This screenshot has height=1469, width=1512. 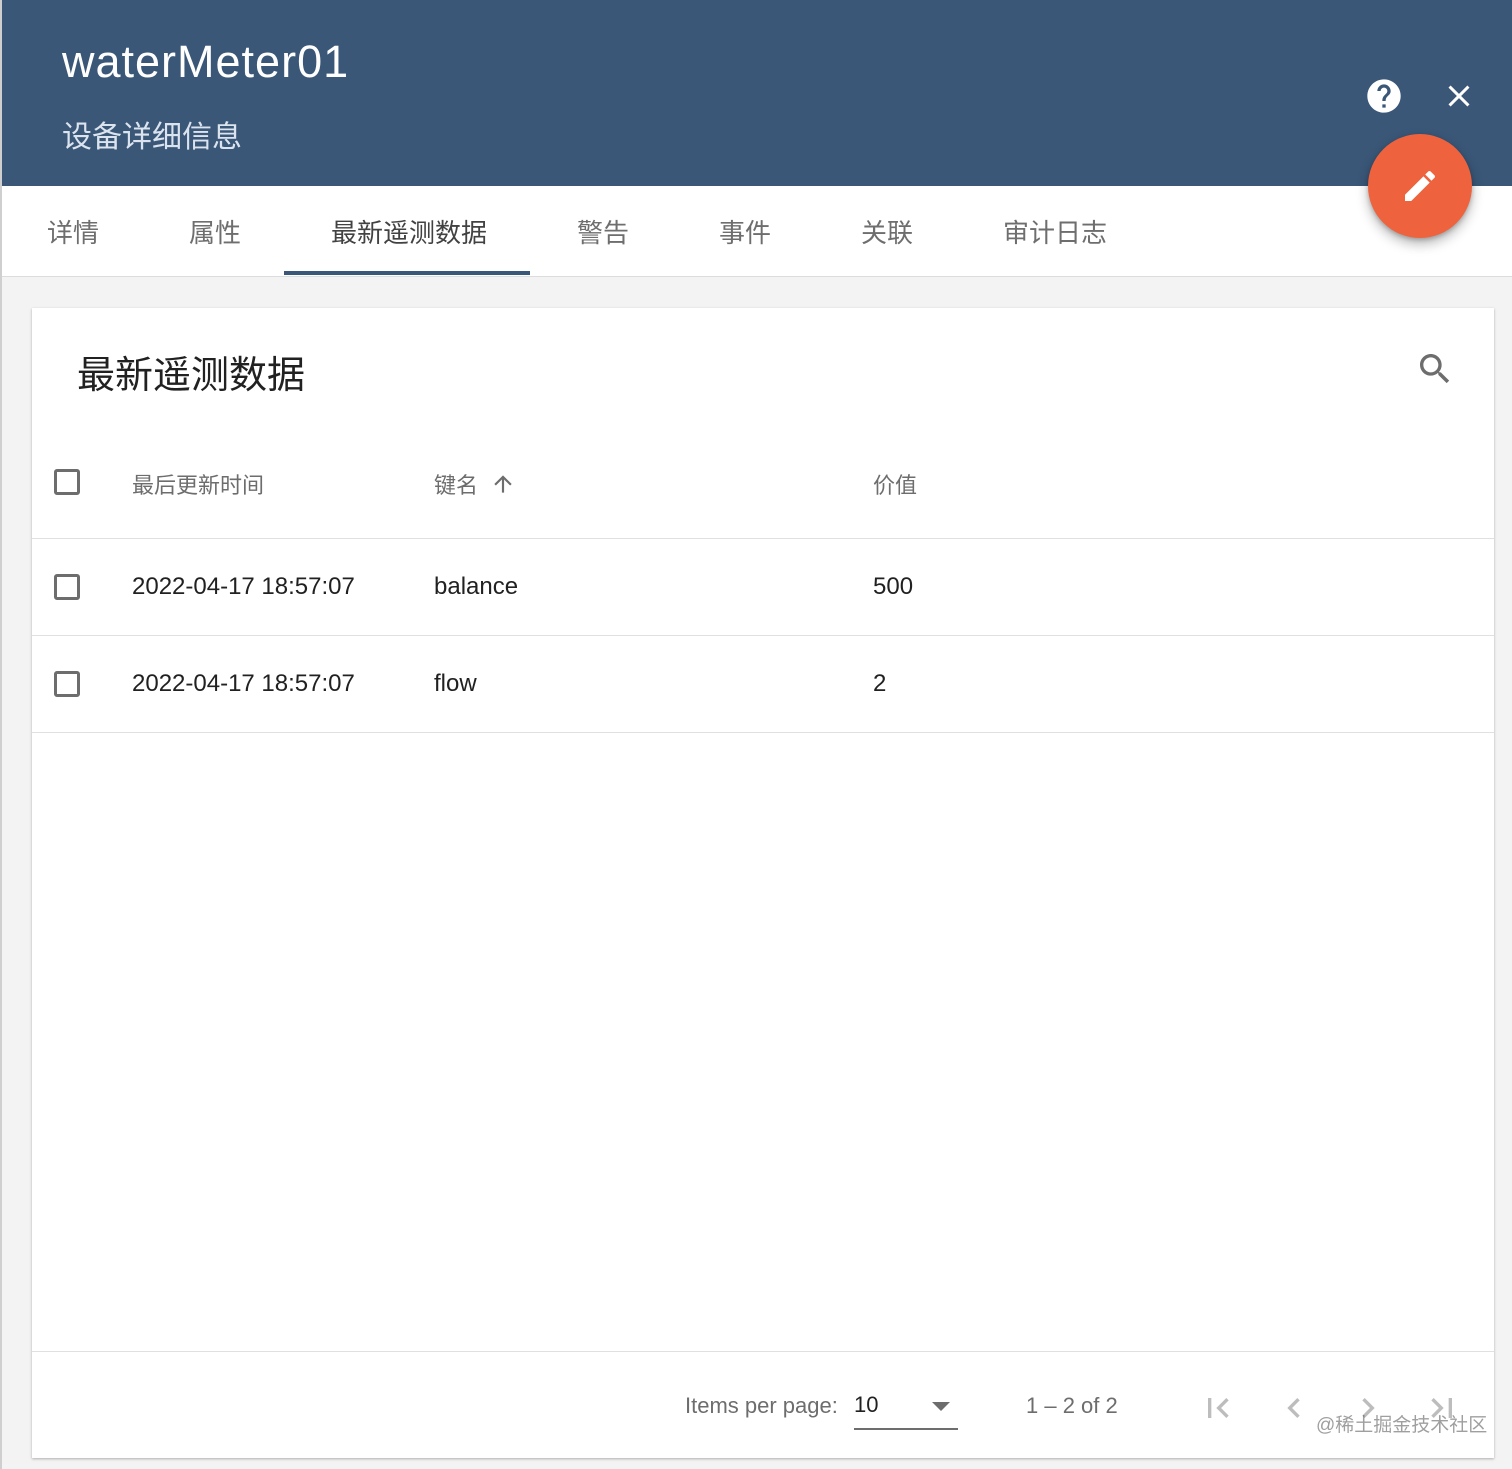 What do you see at coordinates (215, 231) in the screenshot?
I see `tab-attributes: 属性` at bounding box center [215, 231].